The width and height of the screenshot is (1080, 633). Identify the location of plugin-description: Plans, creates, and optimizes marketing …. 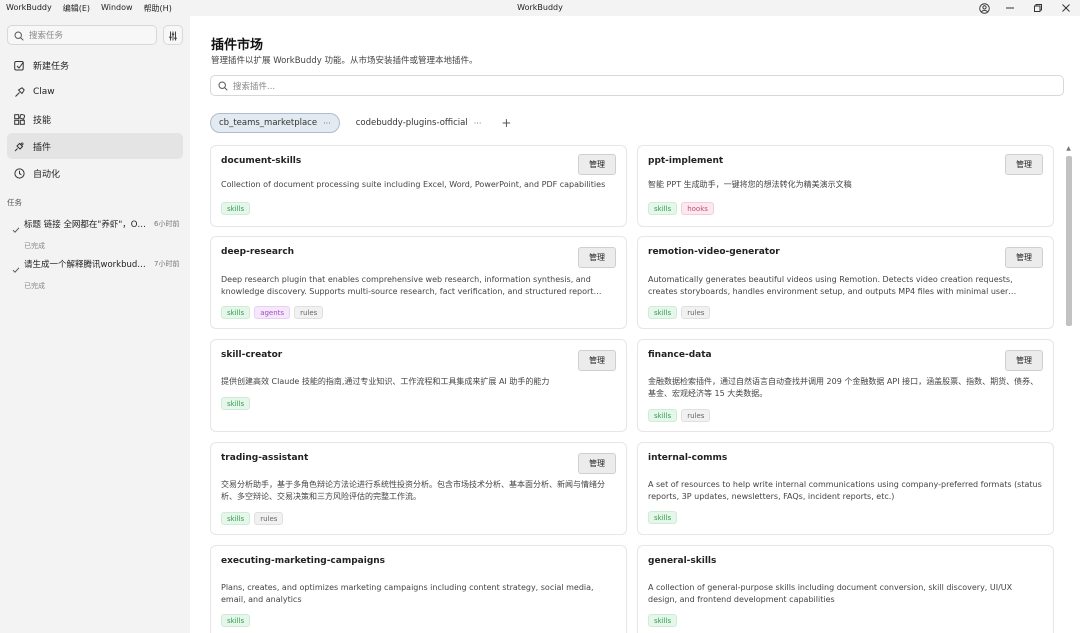
(407, 593).